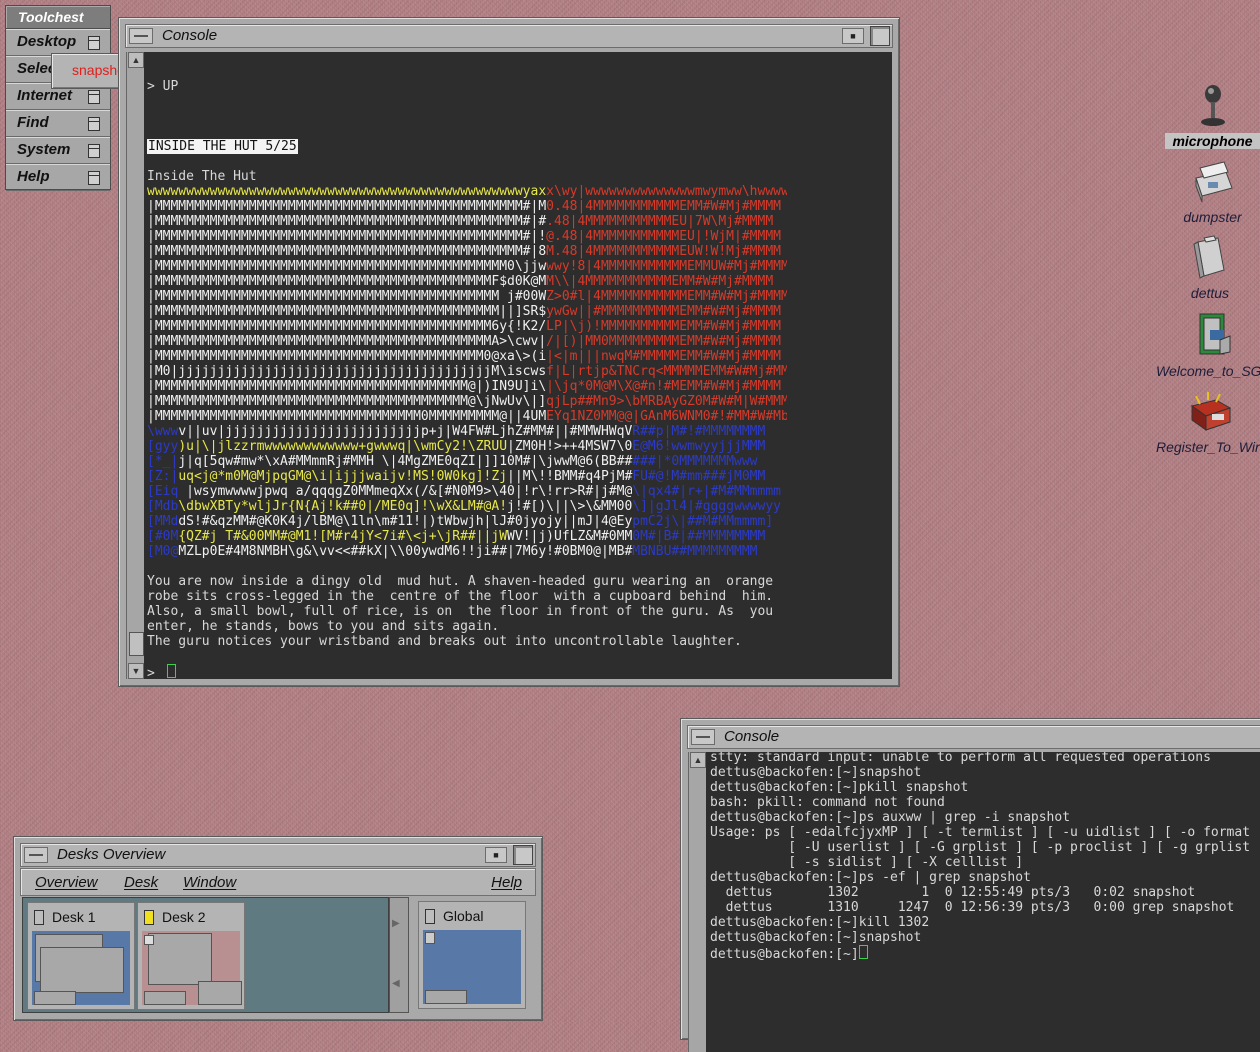 The image size is (1260, 1052). What do you see at coordinates (1210, 293) in the screenshot?
I see `desktop-icon-label: dettus` at bounding box center [1210, 293].